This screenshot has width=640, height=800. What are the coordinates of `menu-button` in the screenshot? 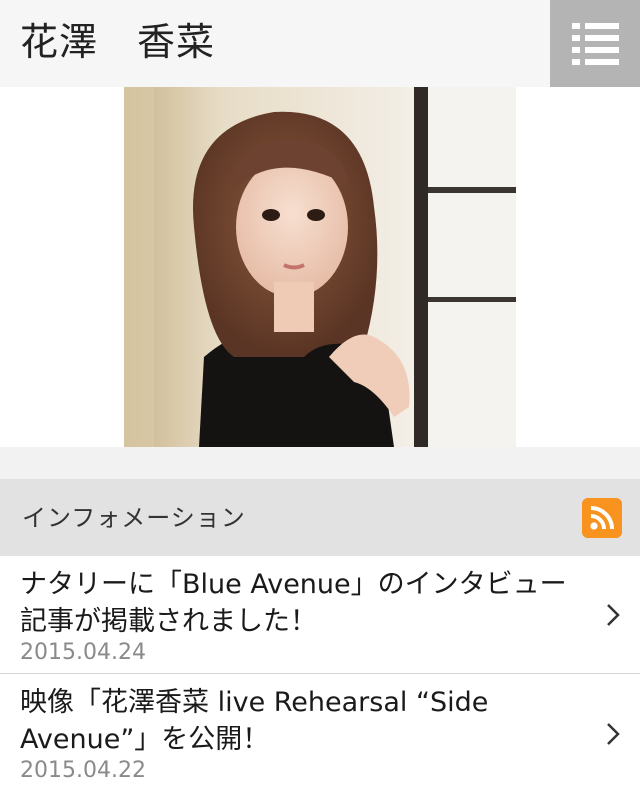 It's located at (595, 43).